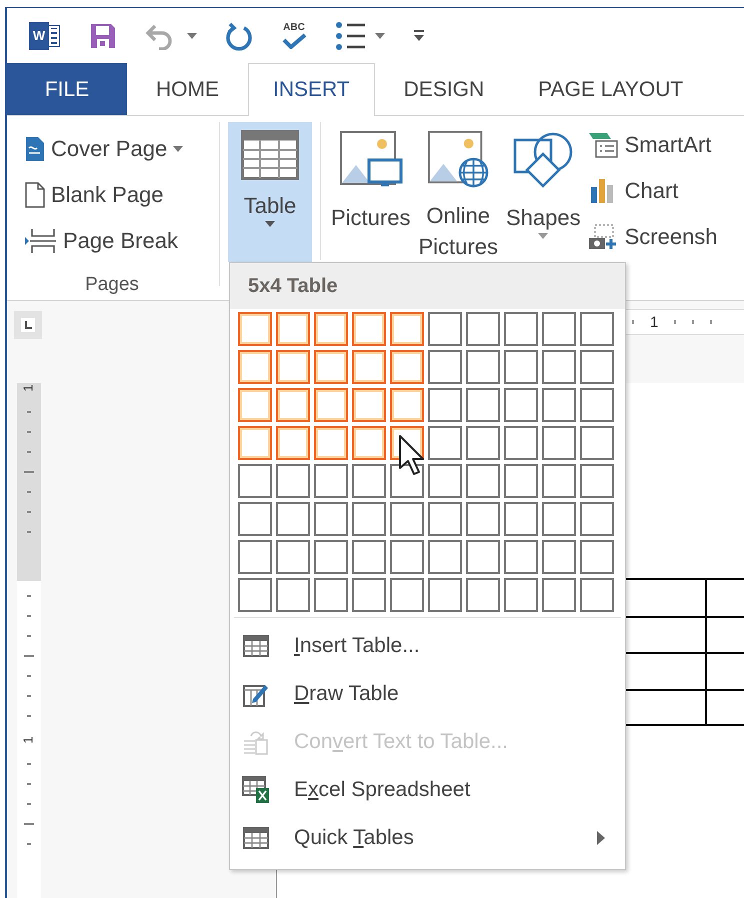 This screenshot has height=898, width=744. I want to click on ribbon-button: Blank Page, so click(104, 195).